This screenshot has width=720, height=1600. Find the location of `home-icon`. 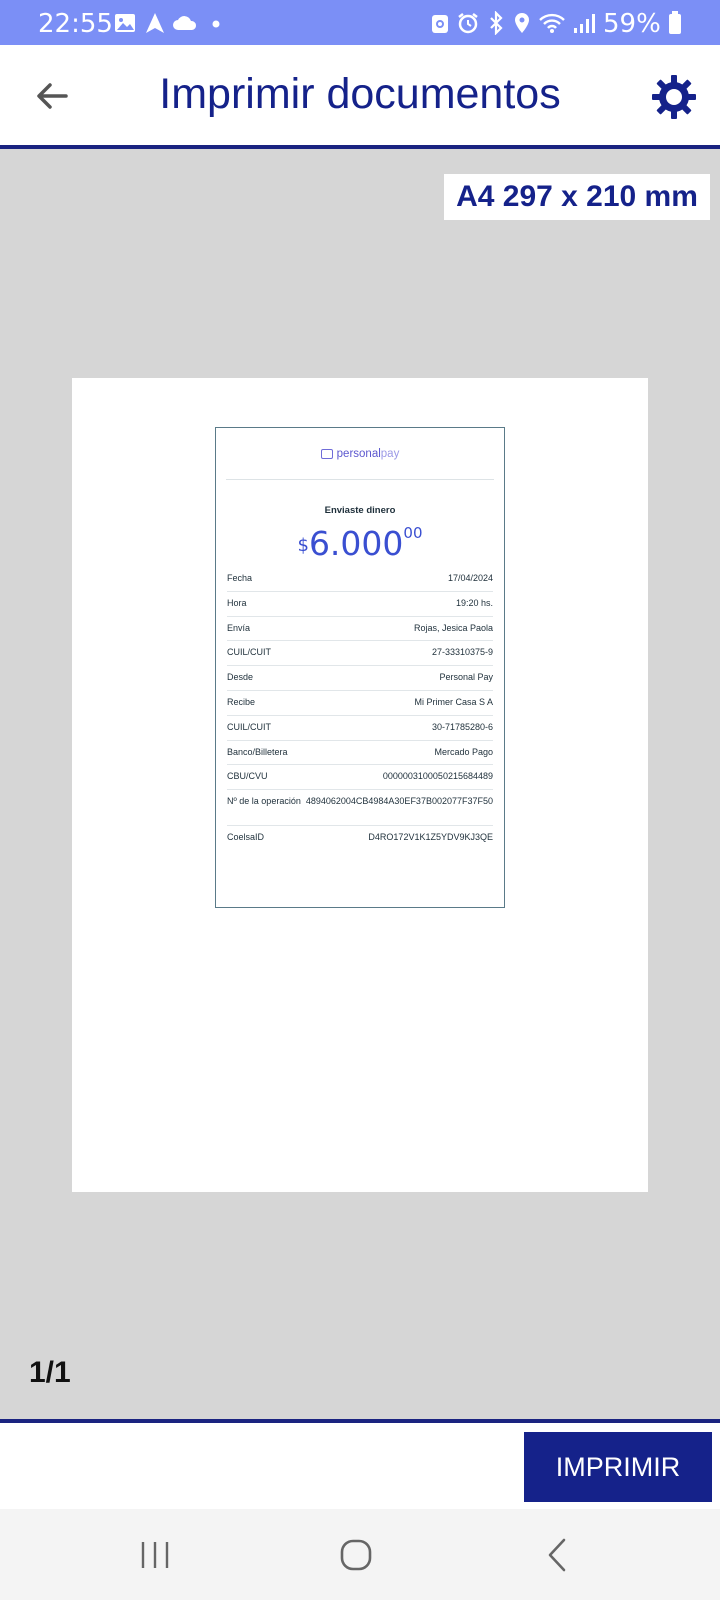

home-icon is located at coordinates (356, 1555).